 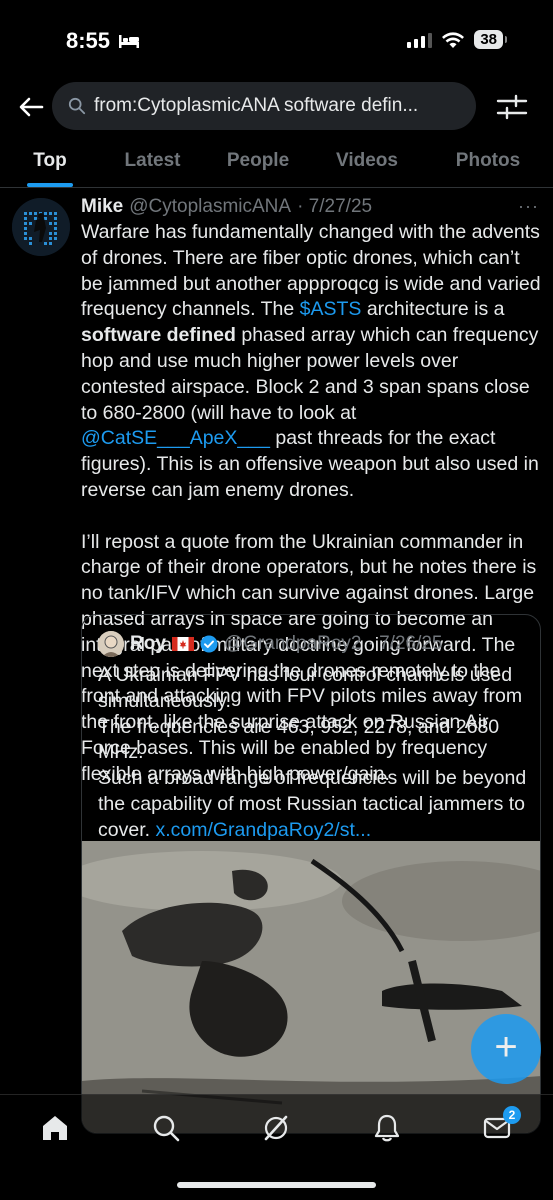 I want to click on more-options-icon: ···, so click(x=528, y=206).